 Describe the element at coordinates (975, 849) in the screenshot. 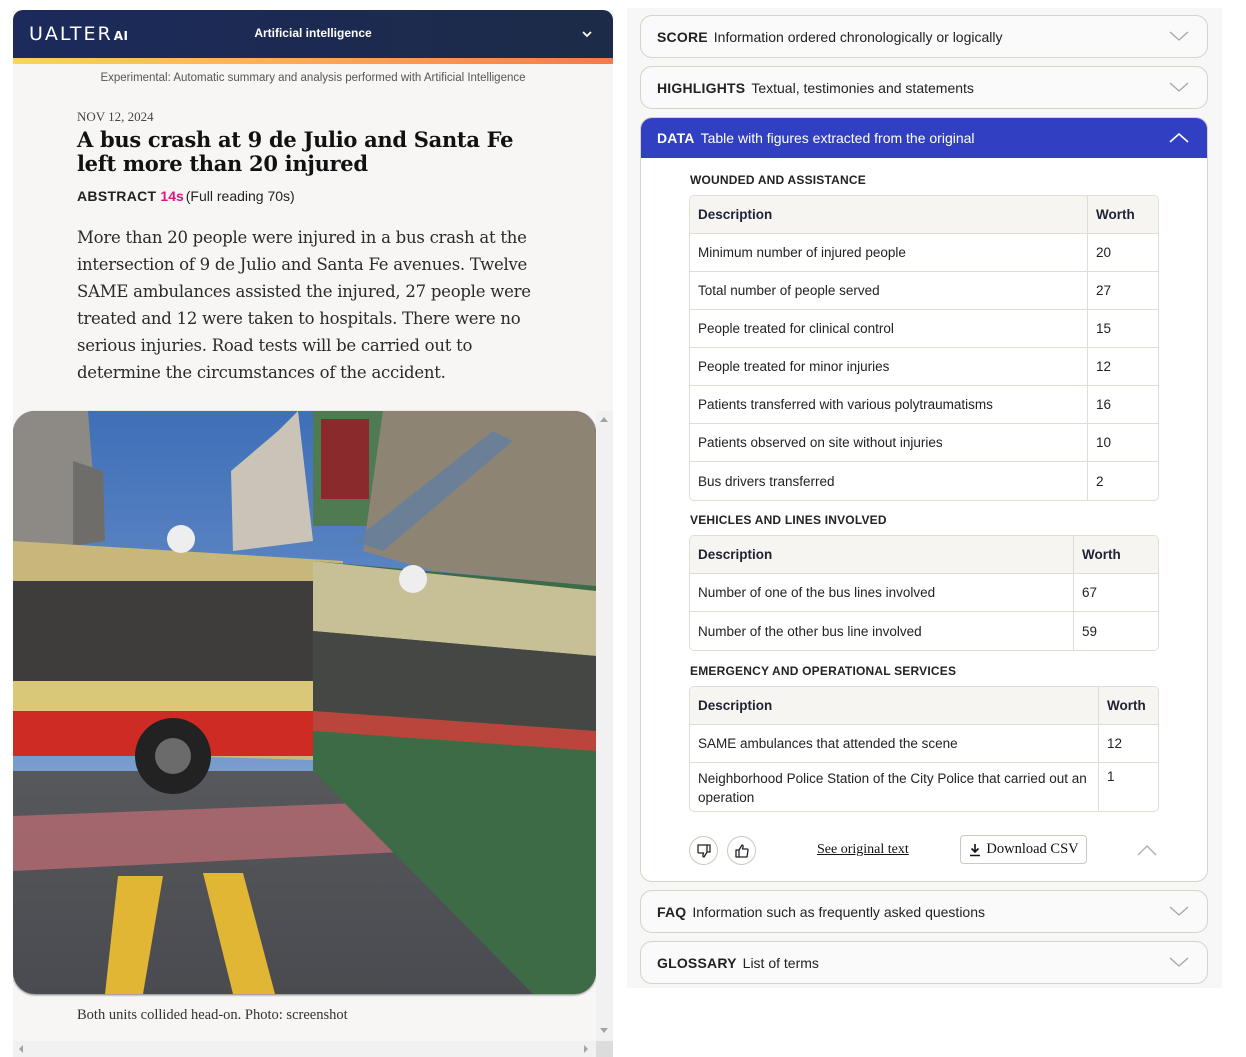

I see `download-icon` at that location.